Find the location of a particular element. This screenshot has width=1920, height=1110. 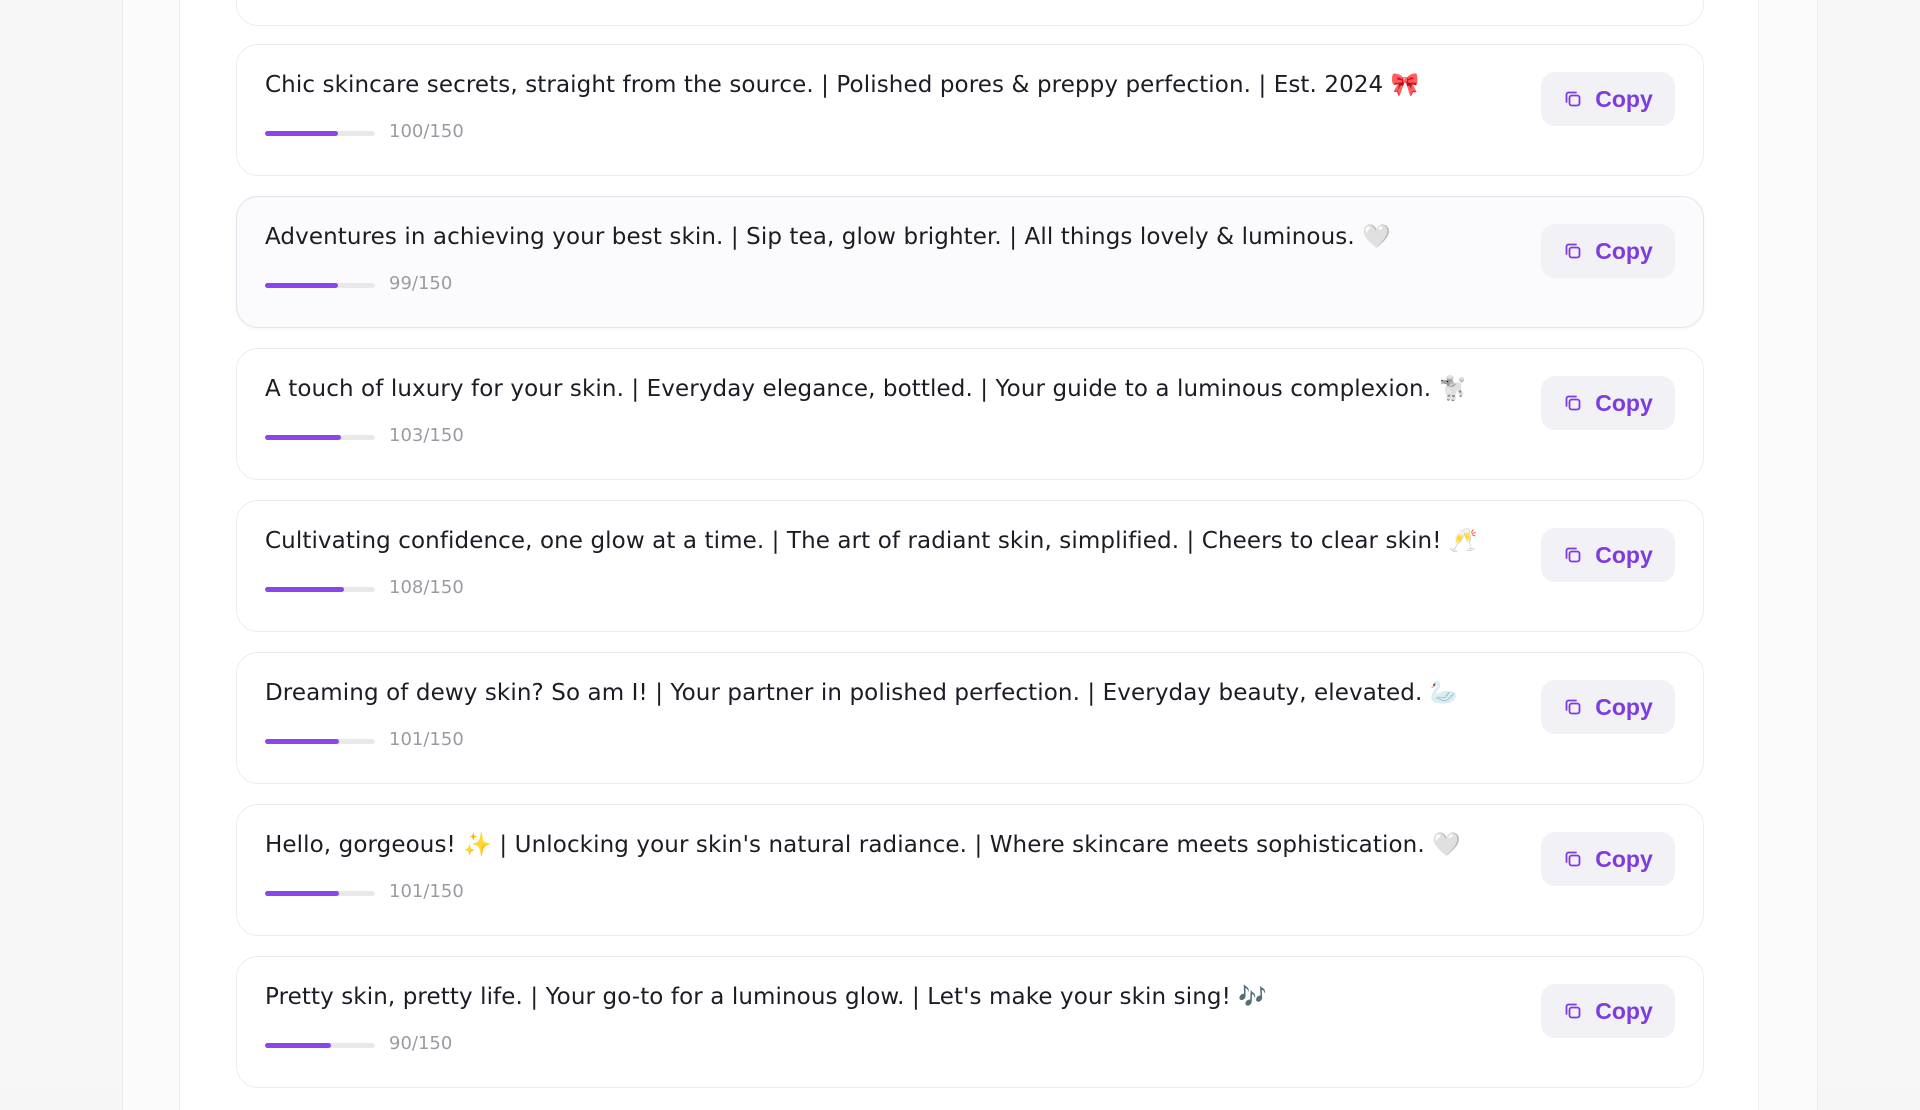

char-count: 100/150 is located at coordinates (426, 131).